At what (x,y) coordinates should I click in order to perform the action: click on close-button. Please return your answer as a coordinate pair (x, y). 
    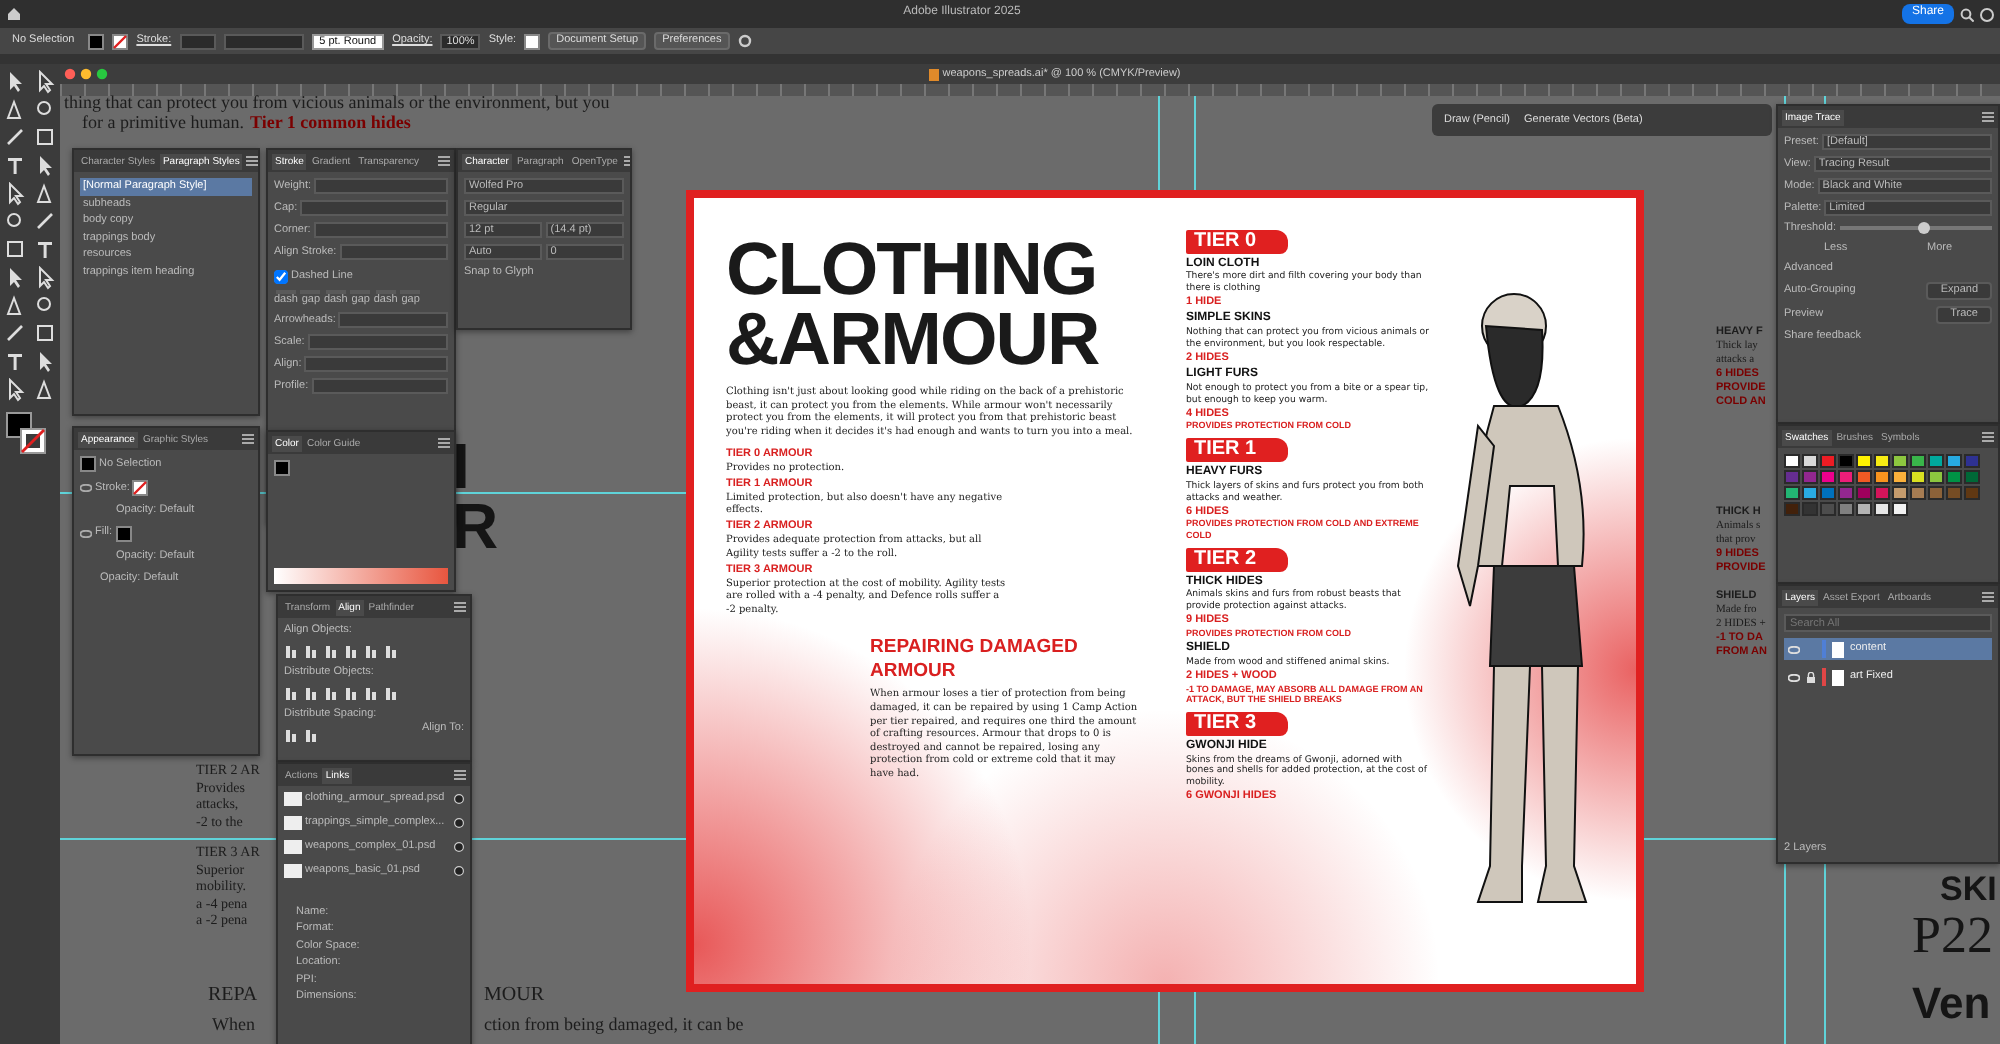
    Looking at the image, I should click on (69, 74).